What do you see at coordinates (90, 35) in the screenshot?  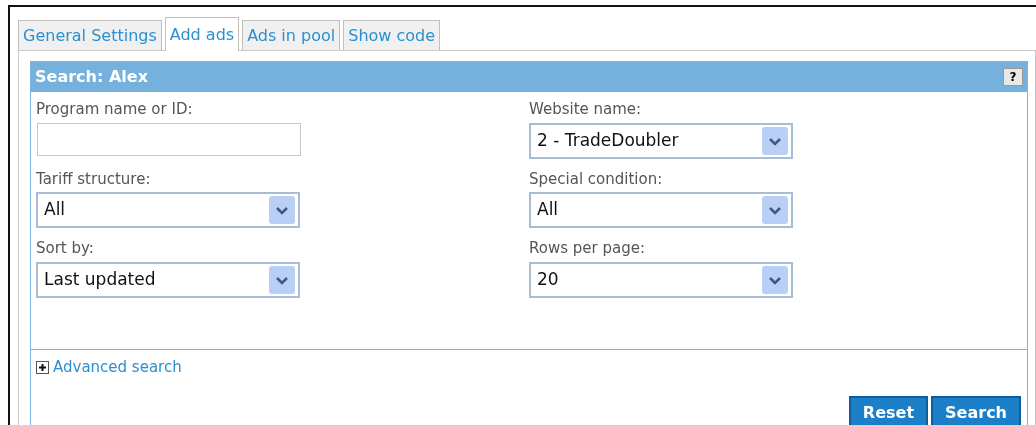 I see `tab: General Settings` at bounding box center [90, 35].